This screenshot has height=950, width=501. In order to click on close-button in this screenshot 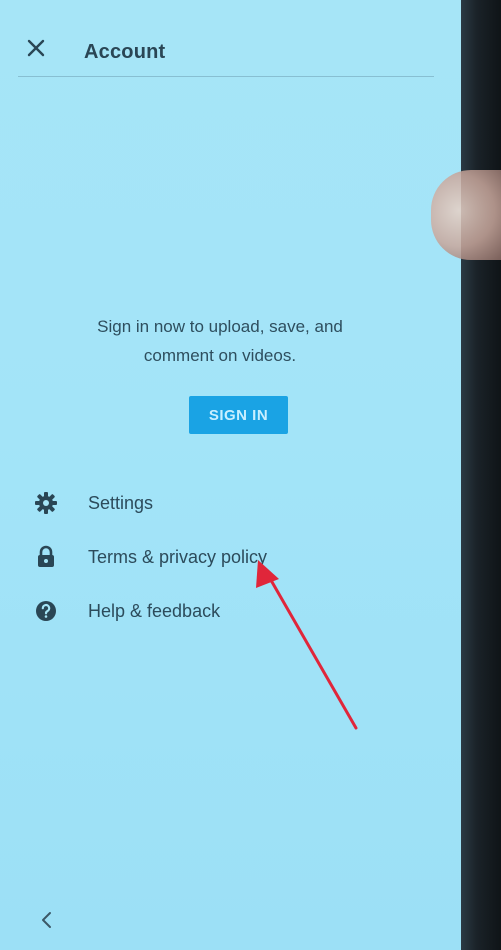, I will do `click(36, 50)`.